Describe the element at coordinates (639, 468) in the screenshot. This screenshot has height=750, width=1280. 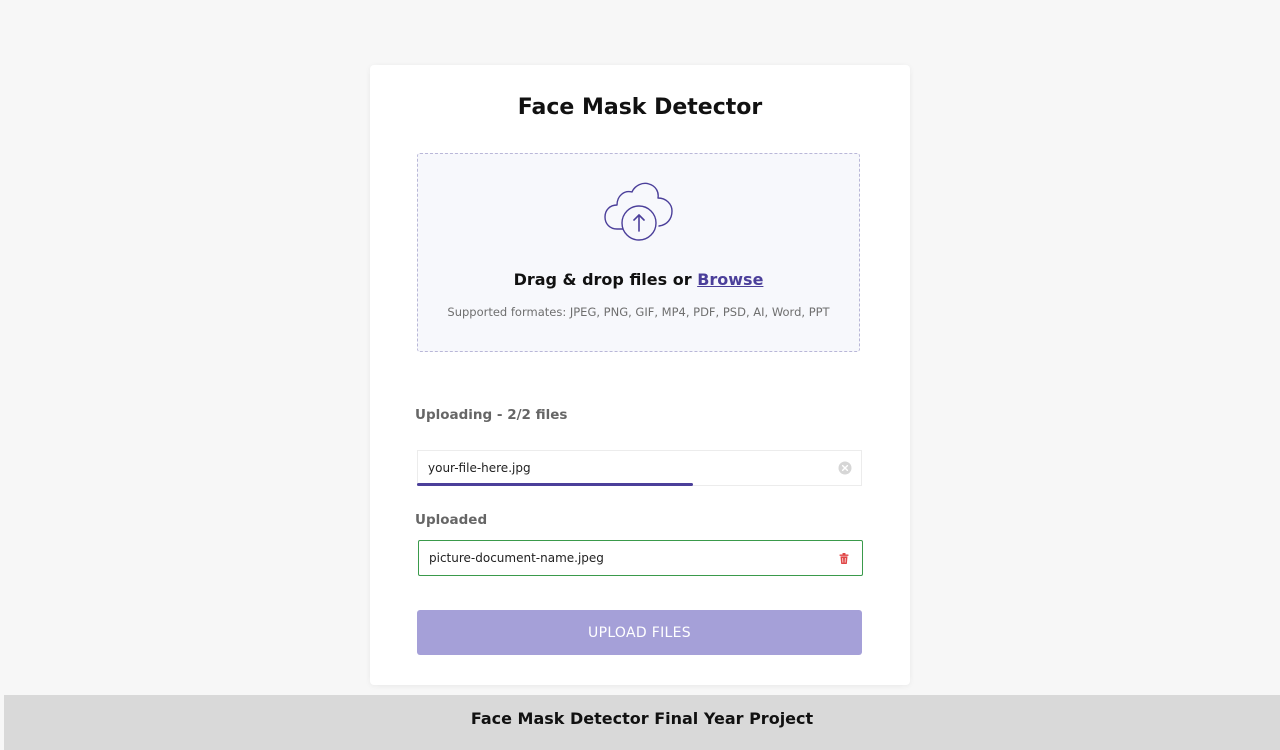
I see `uploading-file-row: your-file-here.jpg` at that location.